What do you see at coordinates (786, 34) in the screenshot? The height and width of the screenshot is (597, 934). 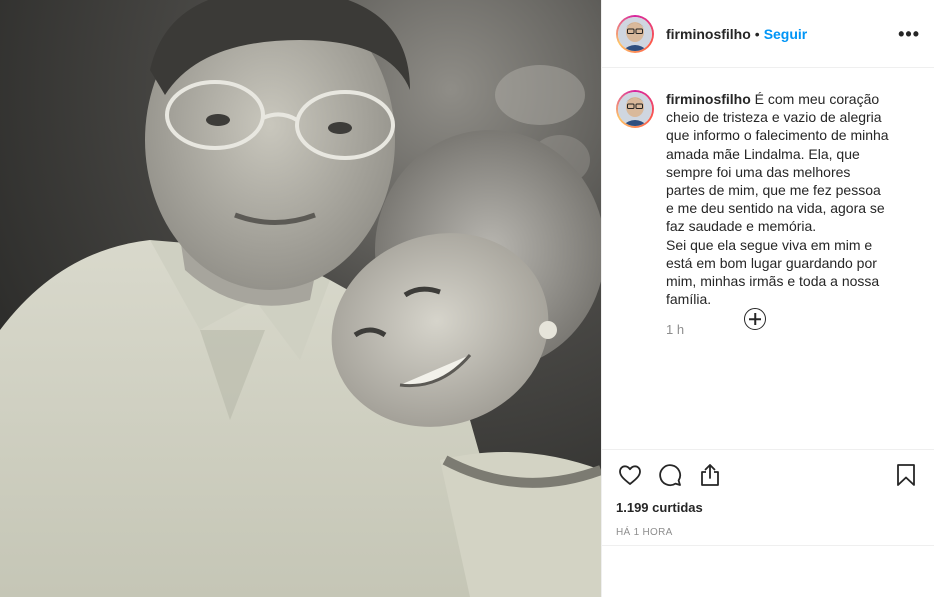 I see `follow-button: Seguir` at bounding box center [786, 34].